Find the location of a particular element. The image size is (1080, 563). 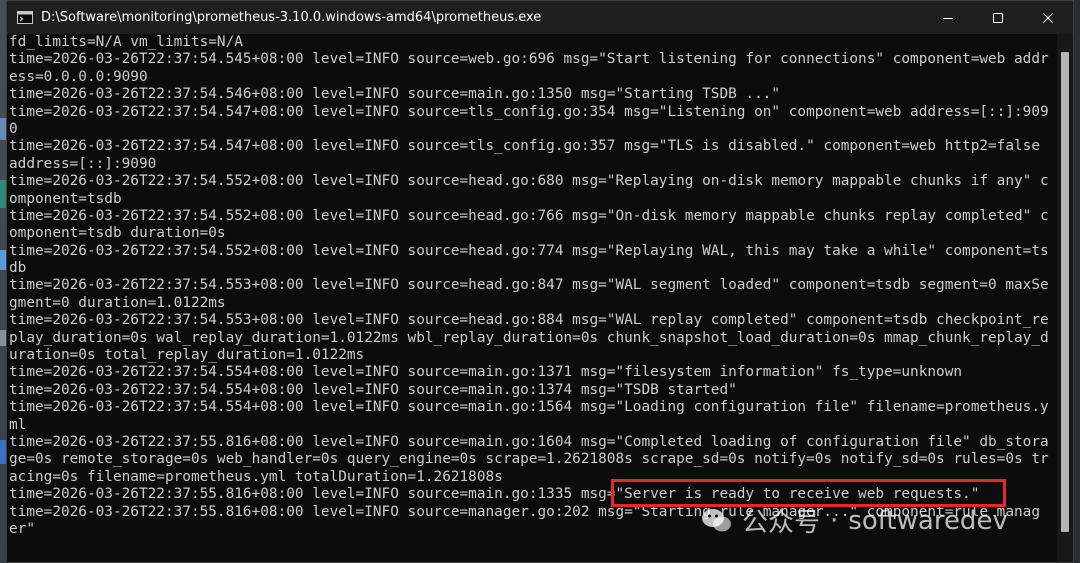

vertical-scrollbar is located at coordinates (1065, 298).